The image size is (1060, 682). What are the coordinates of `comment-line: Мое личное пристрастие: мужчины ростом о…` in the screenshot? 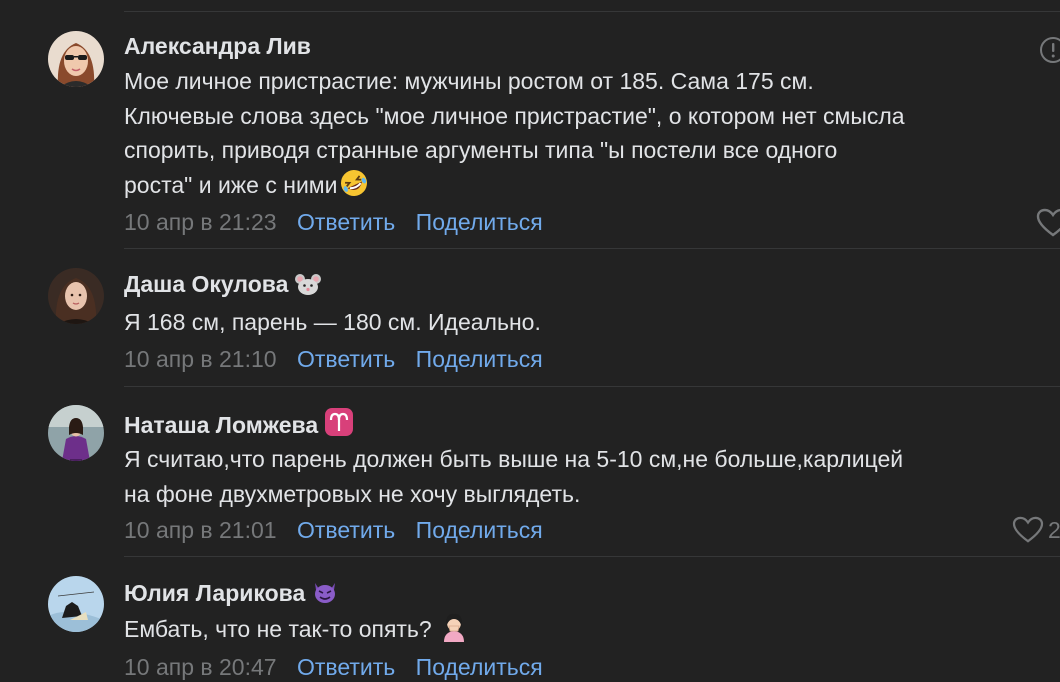 It's located at (469, 81).